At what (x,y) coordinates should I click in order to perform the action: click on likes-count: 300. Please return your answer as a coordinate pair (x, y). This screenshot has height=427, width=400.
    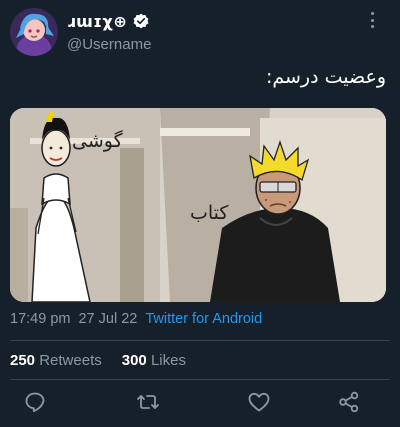
    Looking at the image, I should click on (134, 360).